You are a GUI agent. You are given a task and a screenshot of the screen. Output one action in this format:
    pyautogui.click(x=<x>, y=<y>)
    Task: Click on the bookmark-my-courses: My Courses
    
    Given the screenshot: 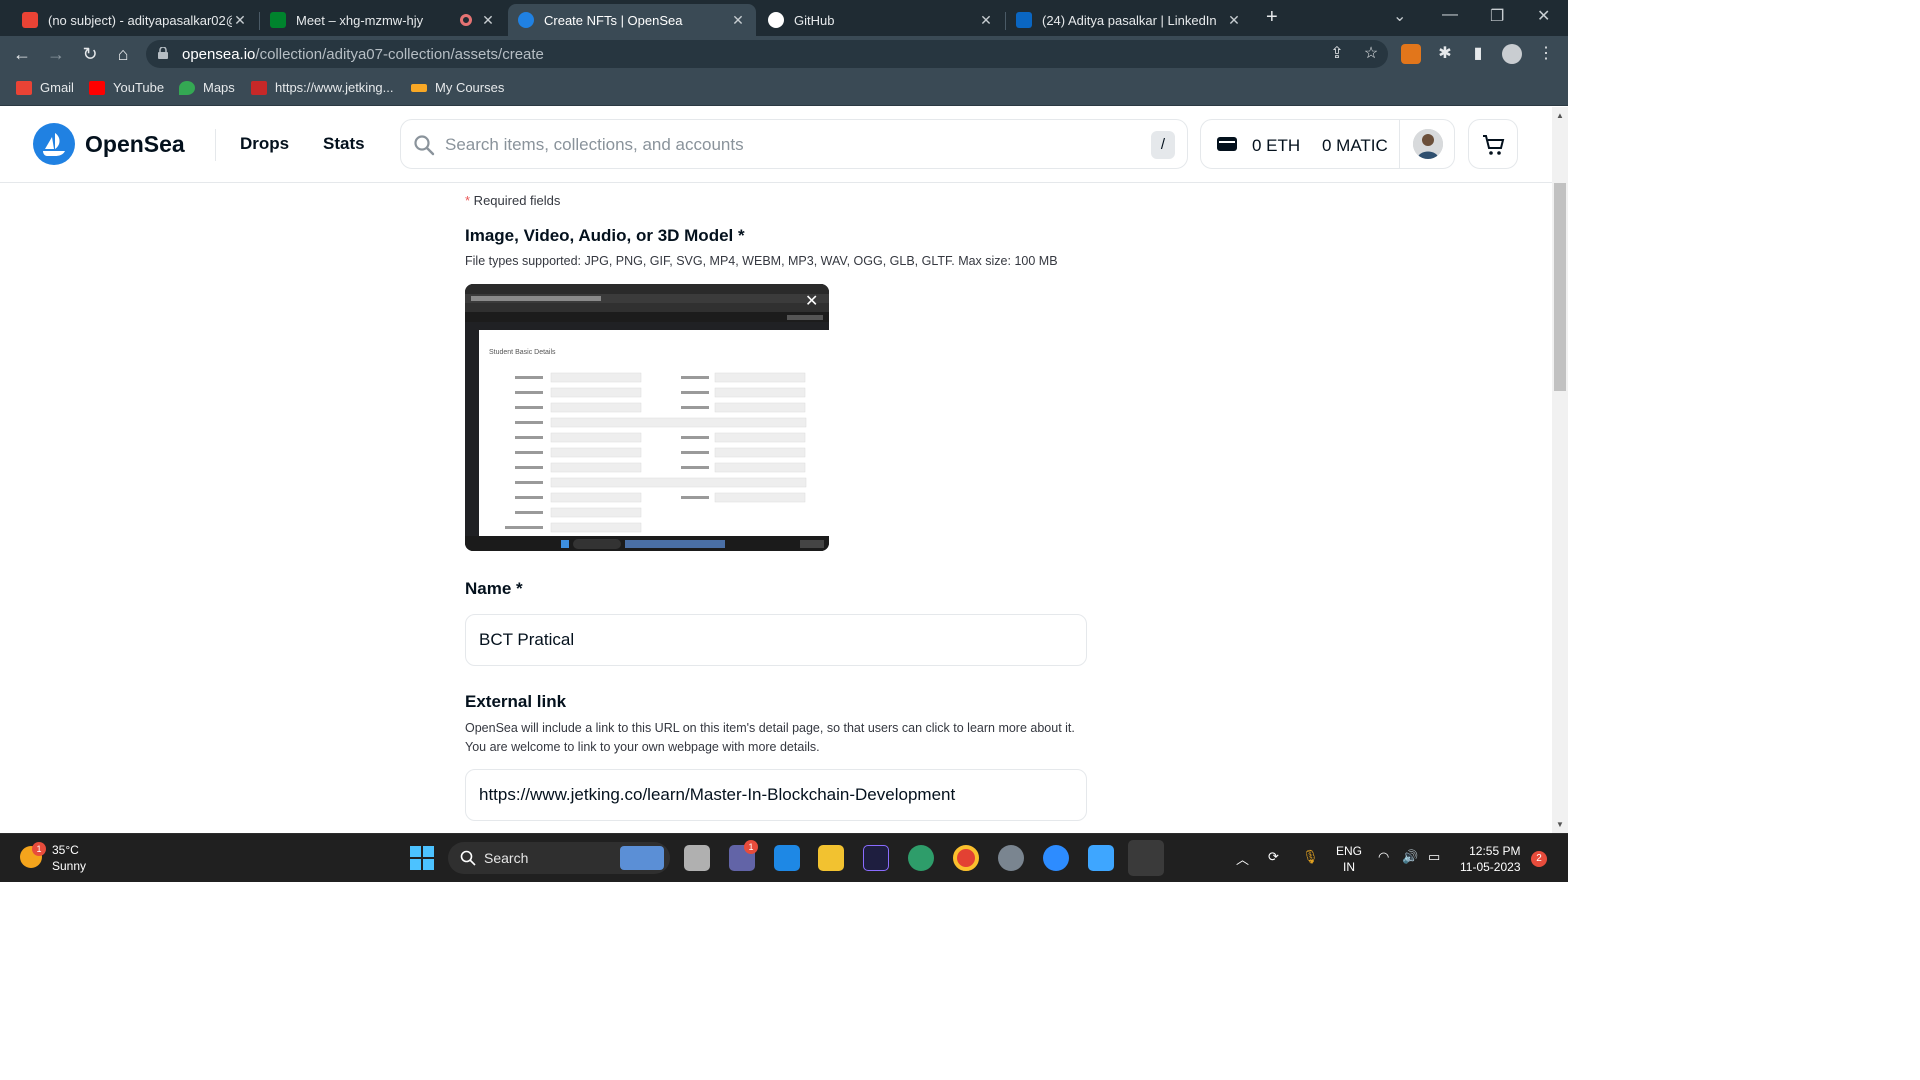 What is the action you would take?
    pyautogui.click(x=457, y=87)
    